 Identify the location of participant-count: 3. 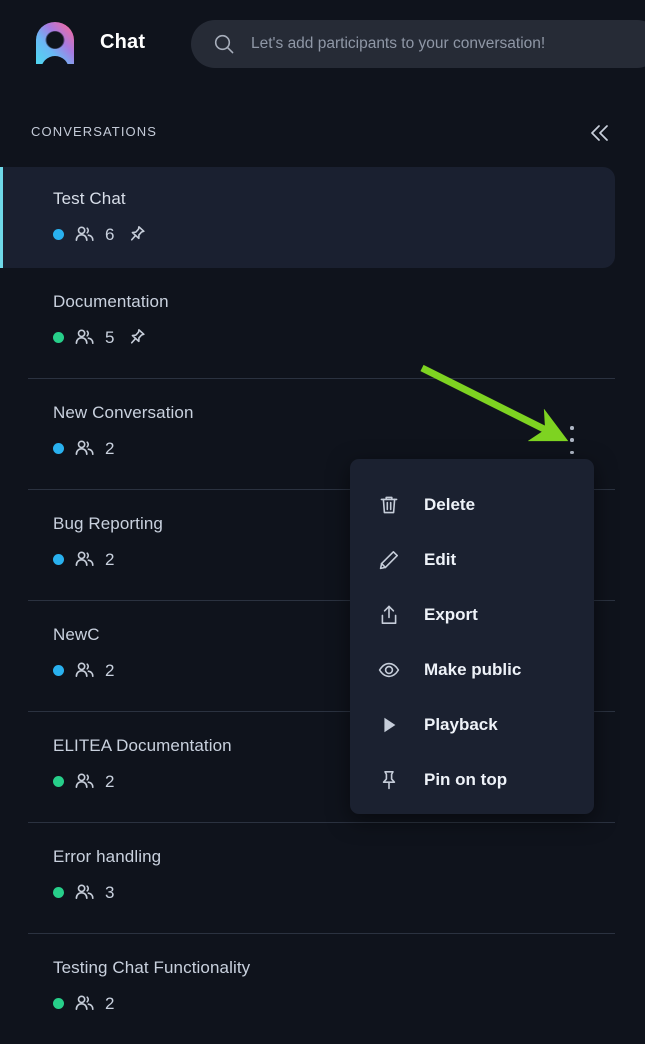
(110, 892).